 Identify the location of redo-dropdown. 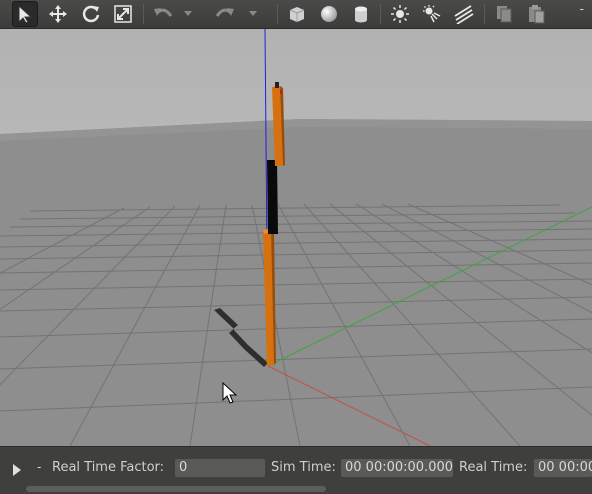
(253, 14).